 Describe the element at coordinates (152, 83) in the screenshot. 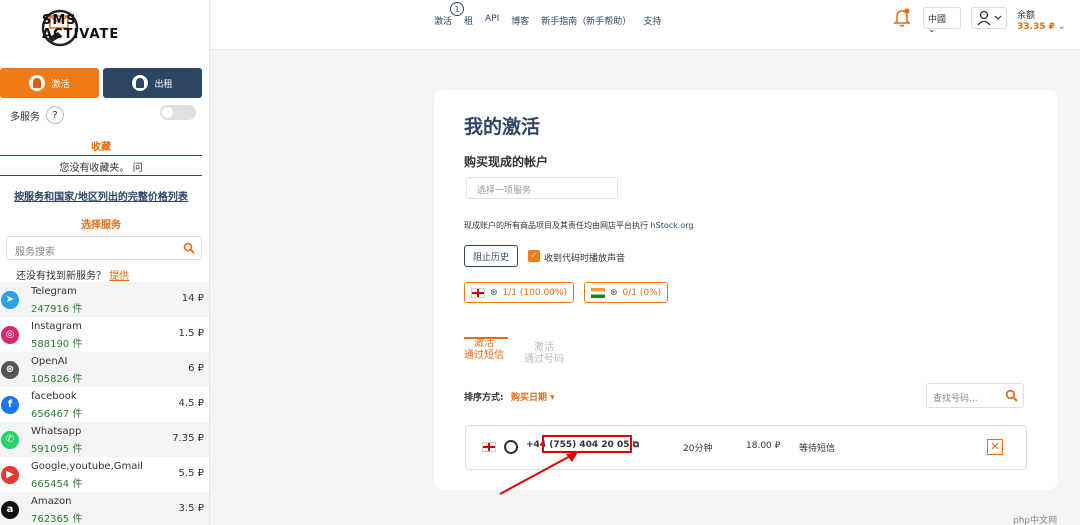

I see `tab-rent: 出租` at that location.